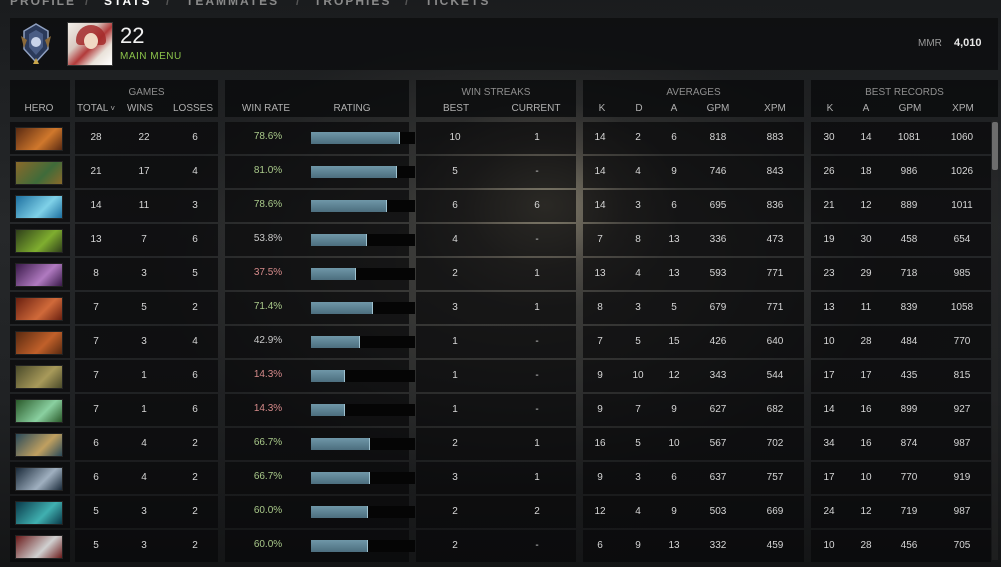  What do you see at coordinates (43, 4) in the screenshot?
I see `nav-tab-profile: PROFILE` at bounding box center [43, 4].